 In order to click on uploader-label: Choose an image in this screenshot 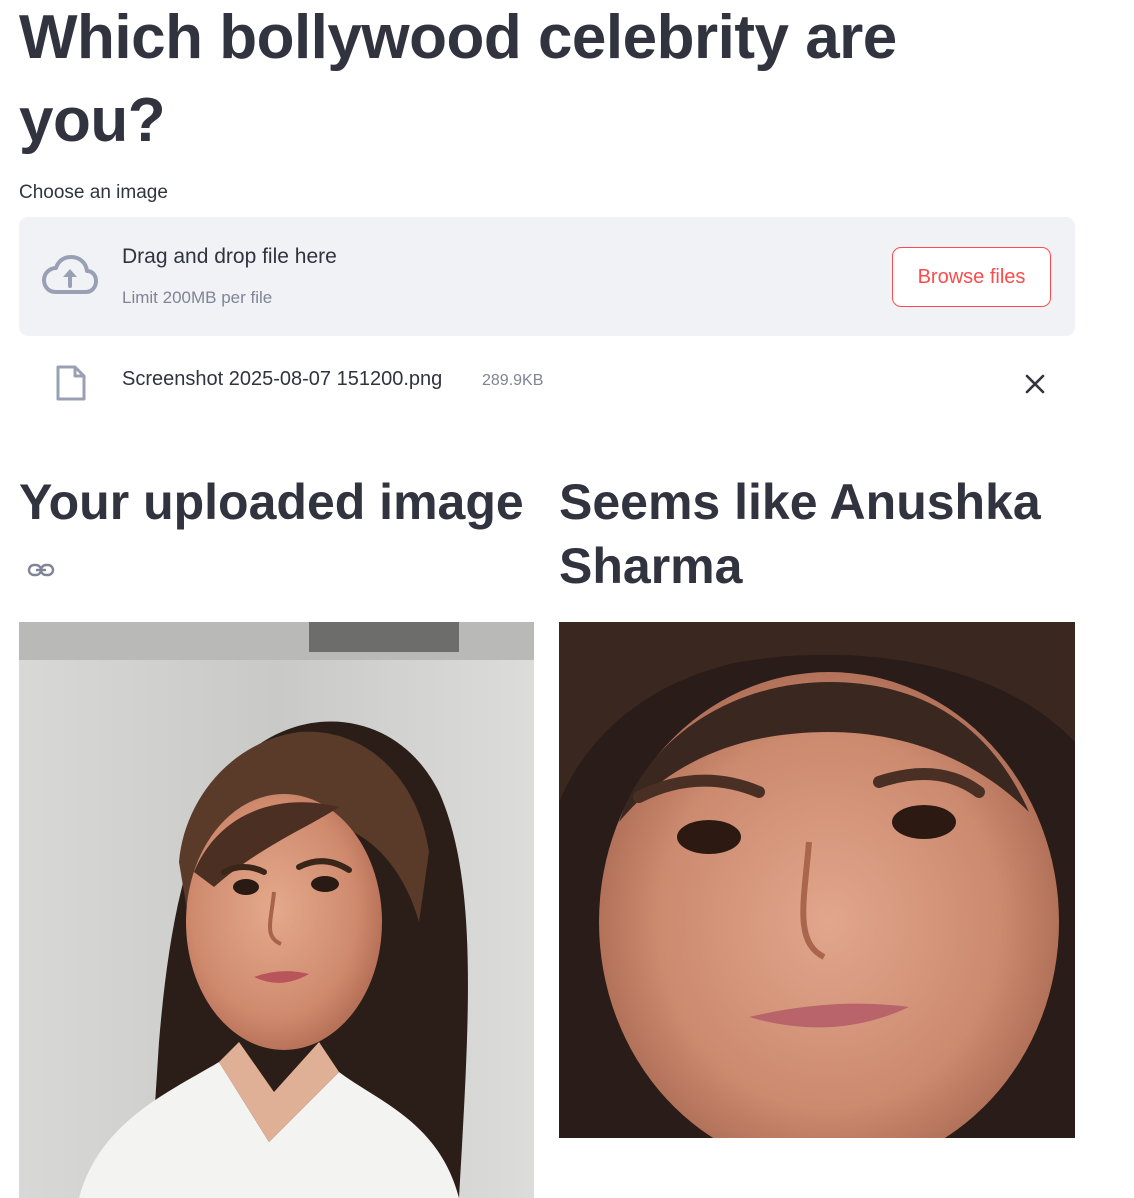, I will do `click(93, 192)`.